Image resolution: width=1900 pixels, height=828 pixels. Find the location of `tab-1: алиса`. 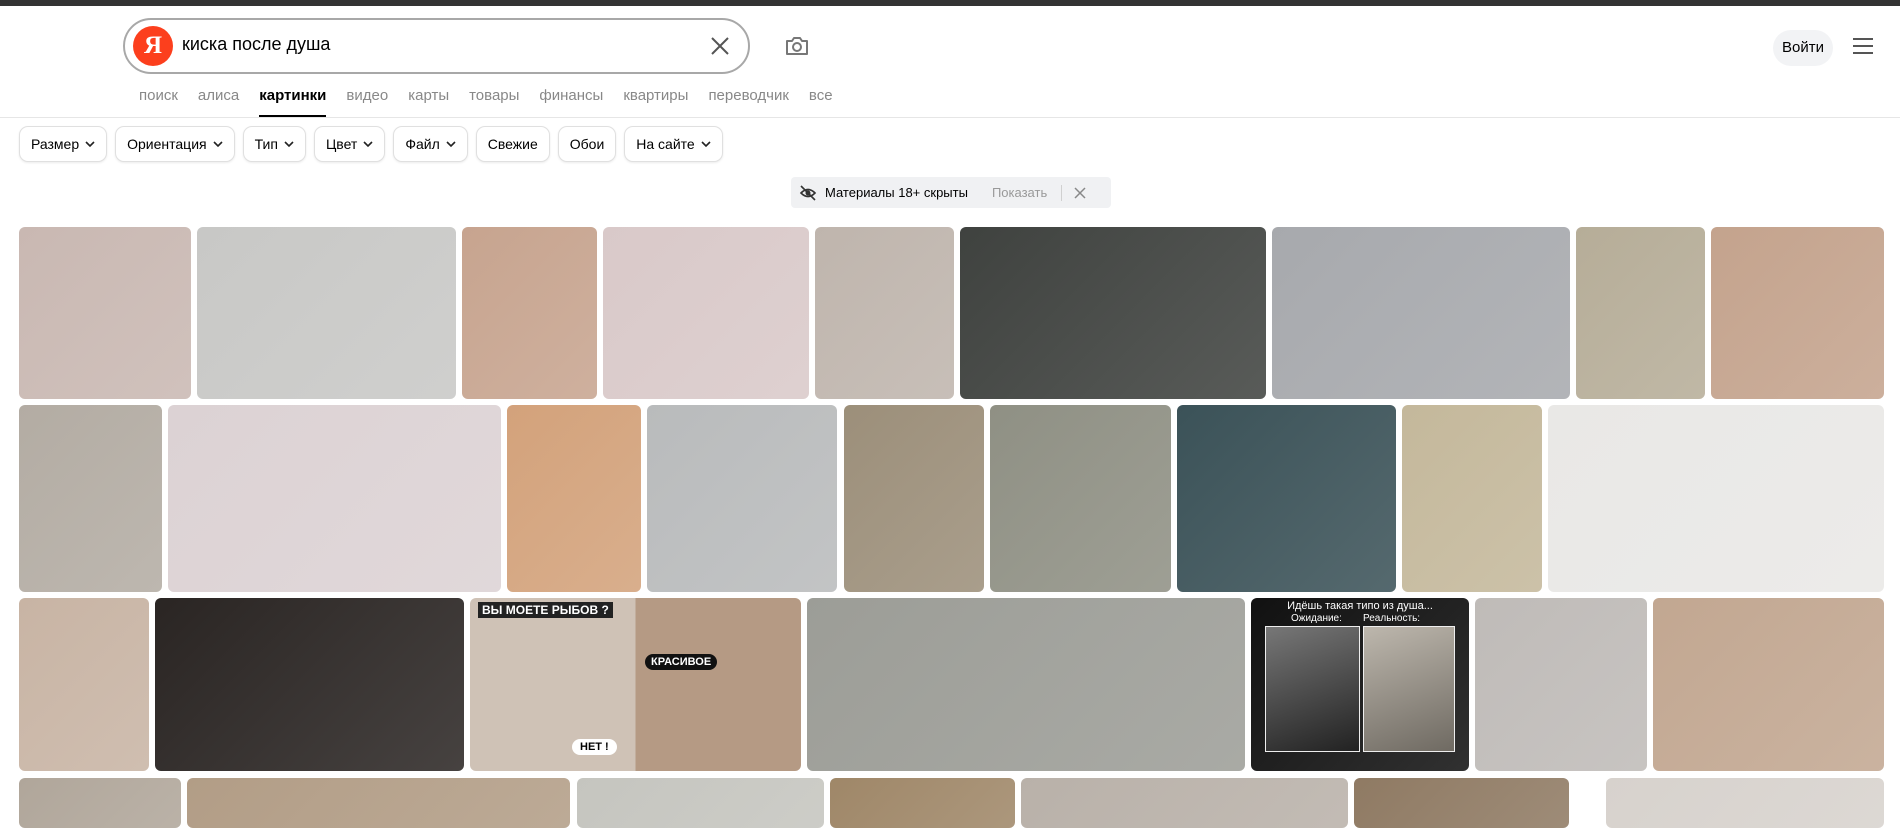

tab-1: алиса is located at coordinates (218, 102).